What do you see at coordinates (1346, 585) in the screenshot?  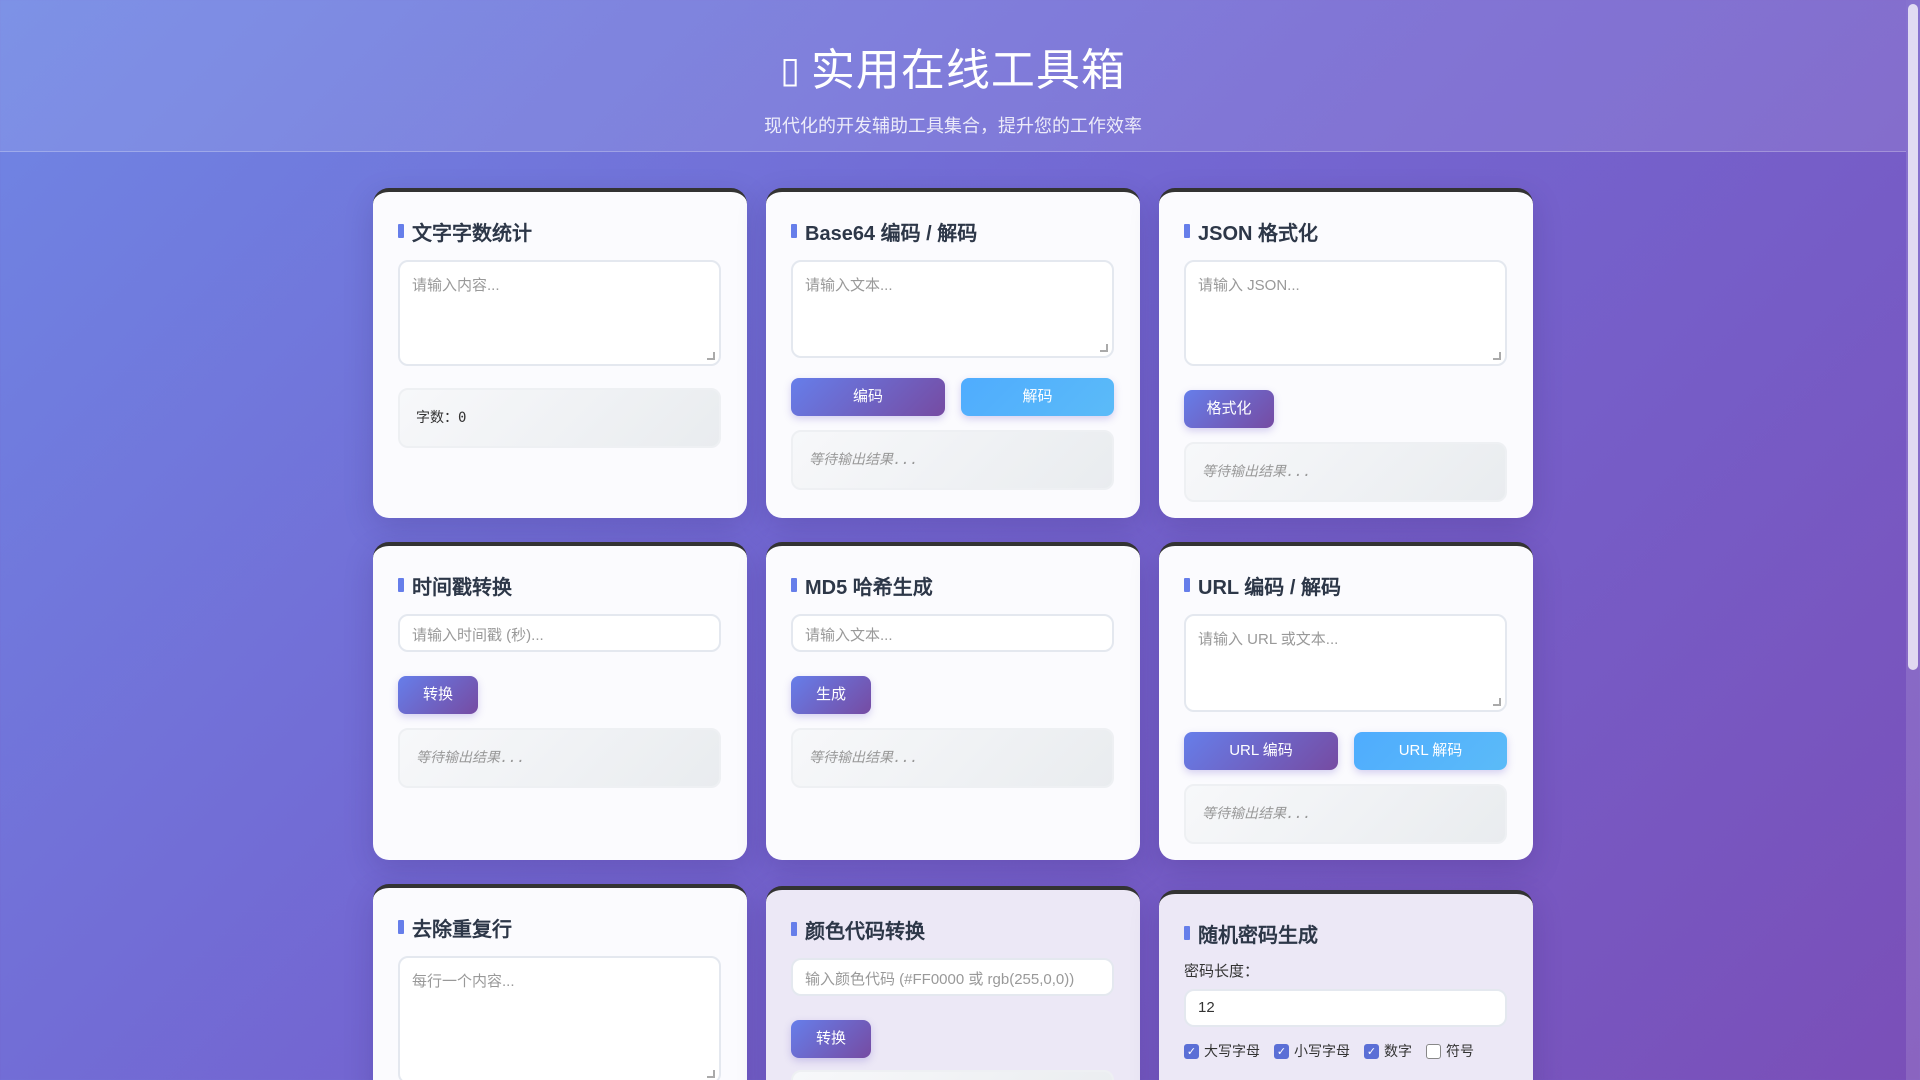 I see `card-title: URL 编码 / 解码` at bounding box center [1346, 585].